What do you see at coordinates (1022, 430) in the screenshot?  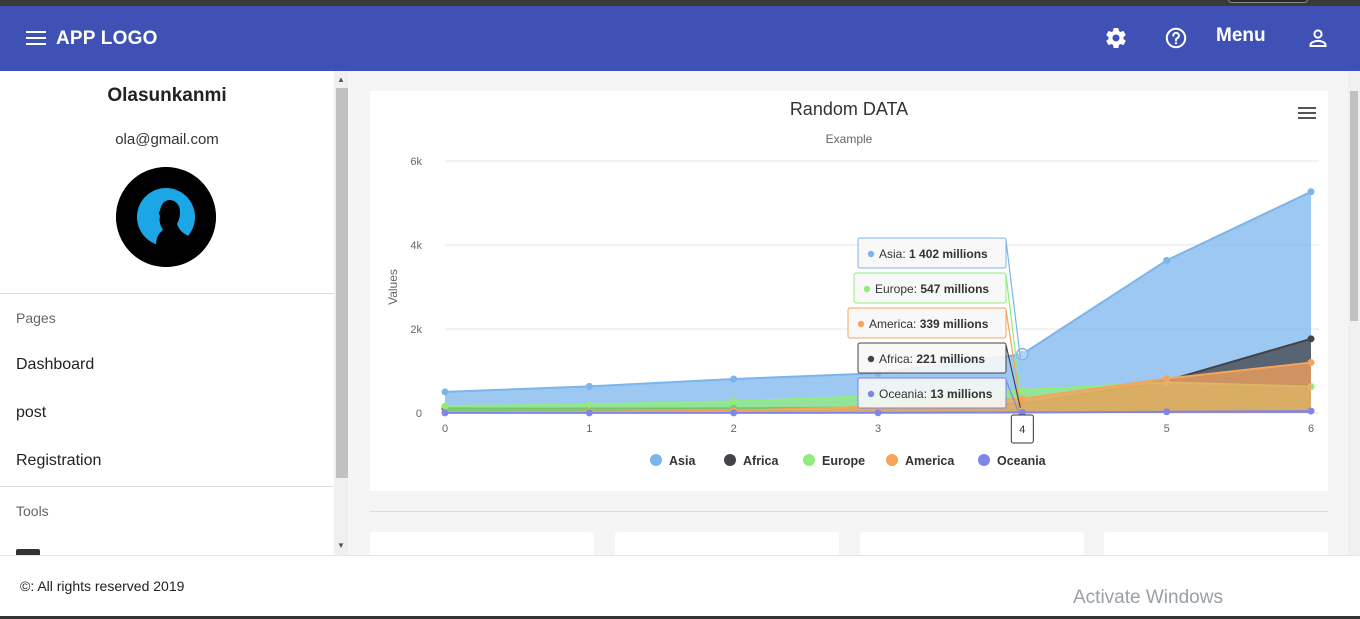 I see `x-tick-label: 4` at bounding box center [1022, 430].